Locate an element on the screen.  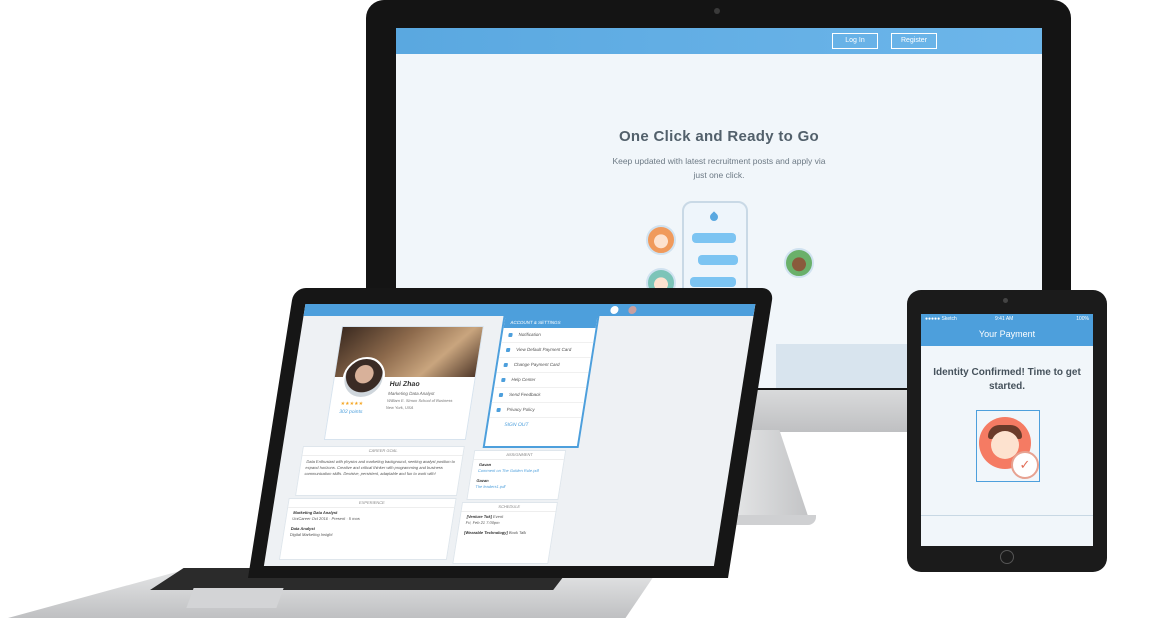
avatar is located at coordinates (632, 310).